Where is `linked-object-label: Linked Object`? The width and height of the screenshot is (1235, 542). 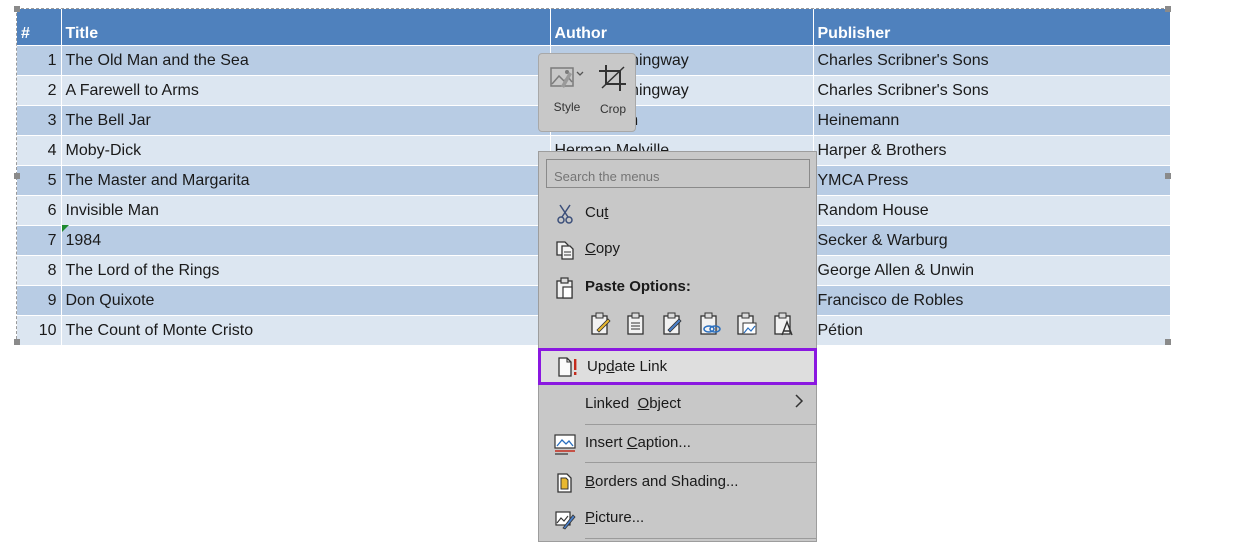
linked-object-label: Linked Object is located at coordinates (633, 403).